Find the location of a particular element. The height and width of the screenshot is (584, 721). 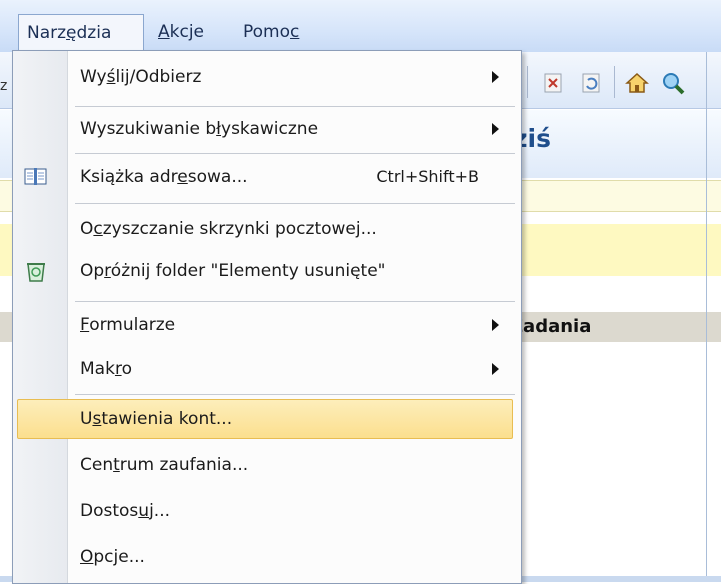

delete-icon is located at coordinates (553, 83).